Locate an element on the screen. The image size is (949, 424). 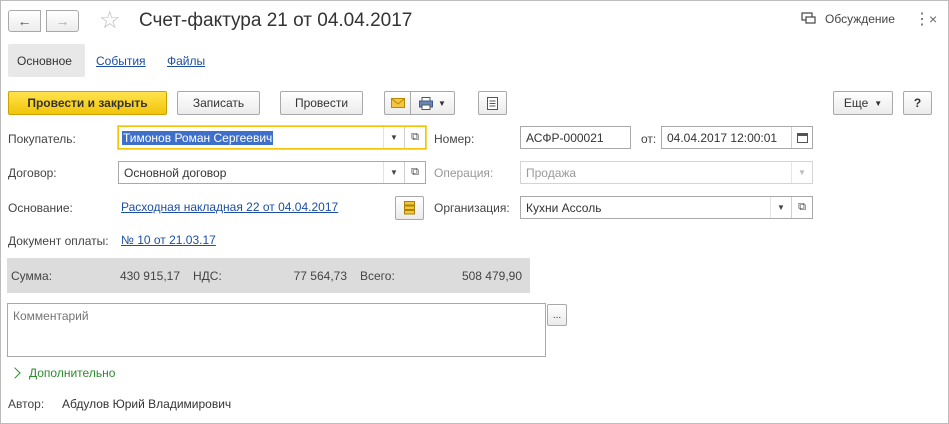
total-value: 508 479,90 is located at coordinates (491, 276).